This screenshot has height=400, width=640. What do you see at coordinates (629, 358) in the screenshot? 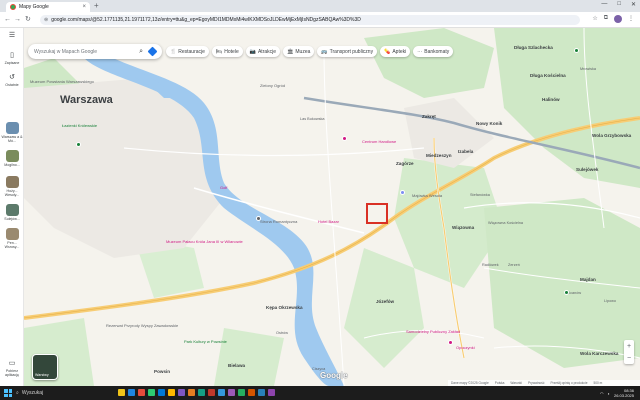
I see `zoom-out-button: −` at bounding box center [629, 358].